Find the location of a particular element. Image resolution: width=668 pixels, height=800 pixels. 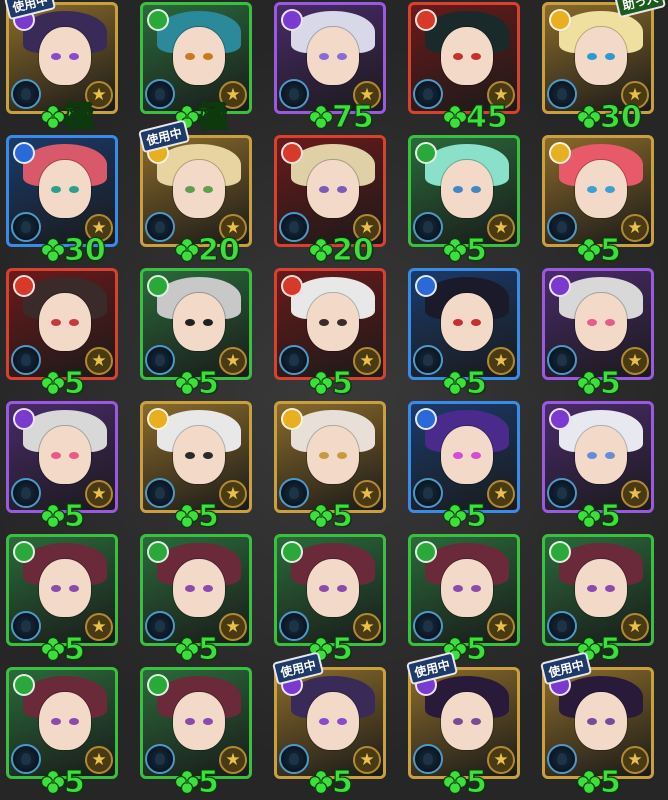

monster-cell: ★ 20 使用中 is located at coordinates (197, 193).